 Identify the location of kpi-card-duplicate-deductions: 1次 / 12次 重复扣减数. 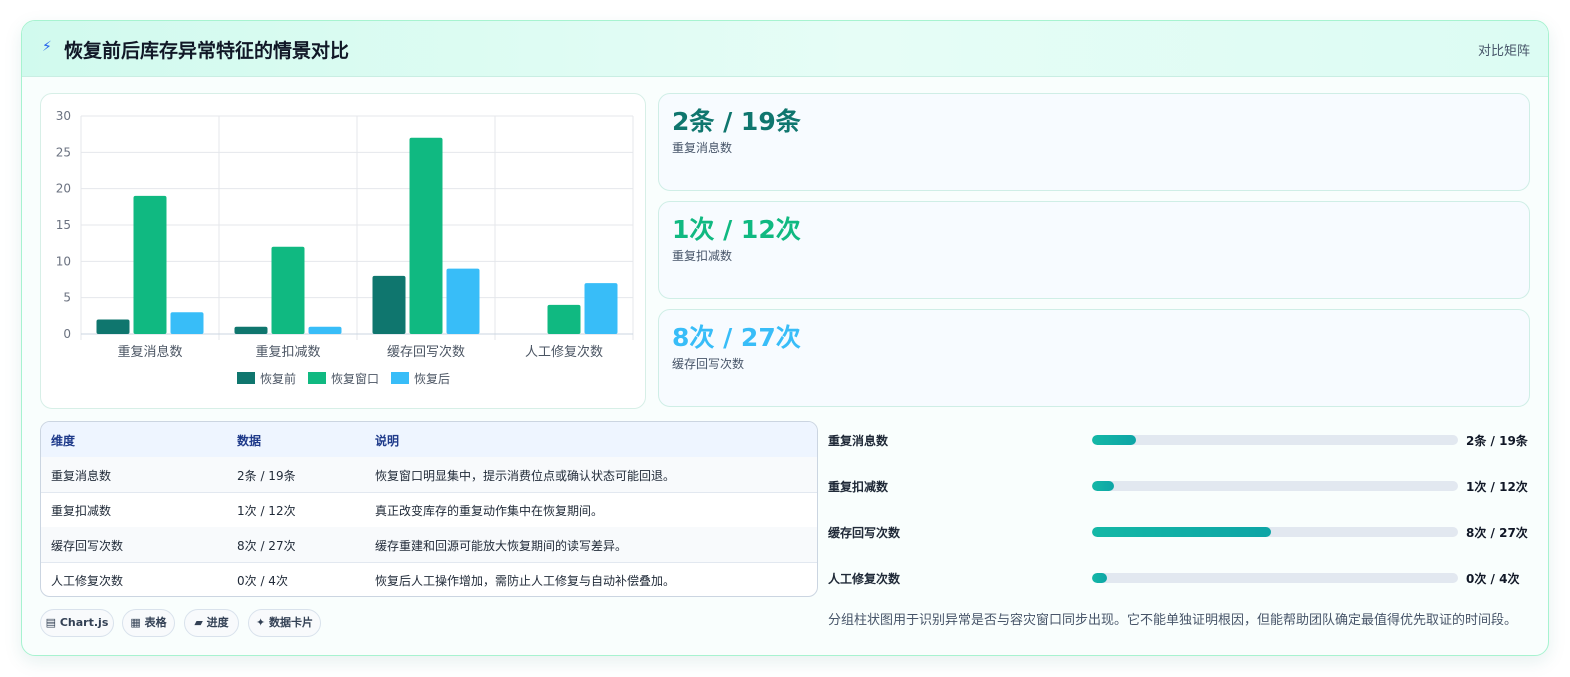
(1094, 250).